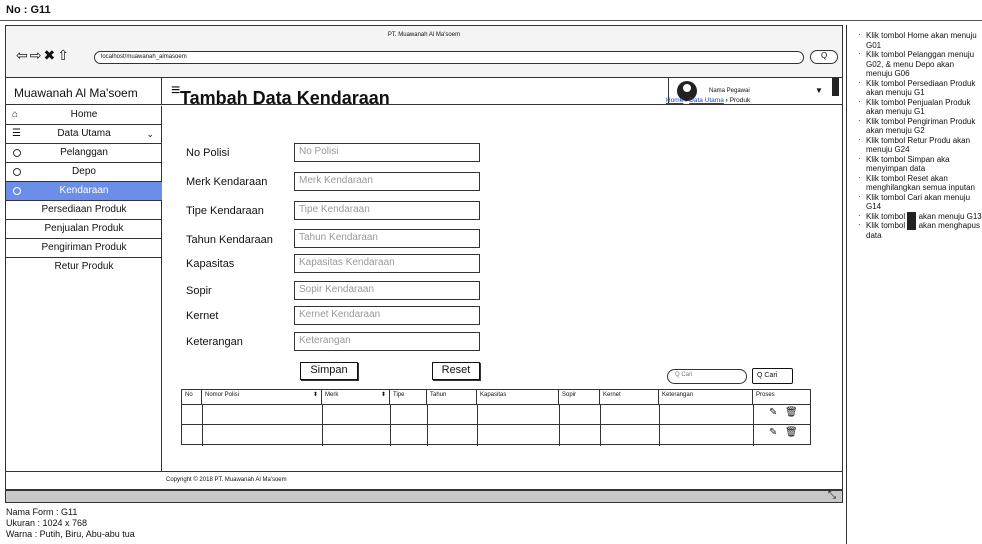  What do you see at coordinates (920, 202) in the screenshot?
I see `note: Klik tombol Cari akan menuju G14` at bounding box center [920, 202].